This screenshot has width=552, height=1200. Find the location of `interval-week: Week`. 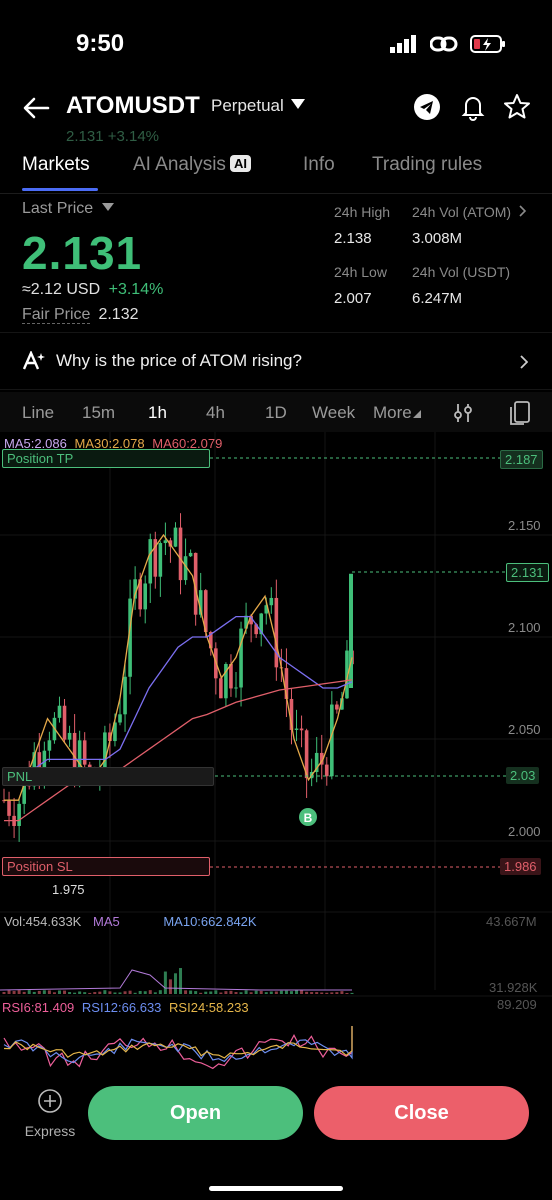

interval-week: Week is located at coordinates (333, 413).